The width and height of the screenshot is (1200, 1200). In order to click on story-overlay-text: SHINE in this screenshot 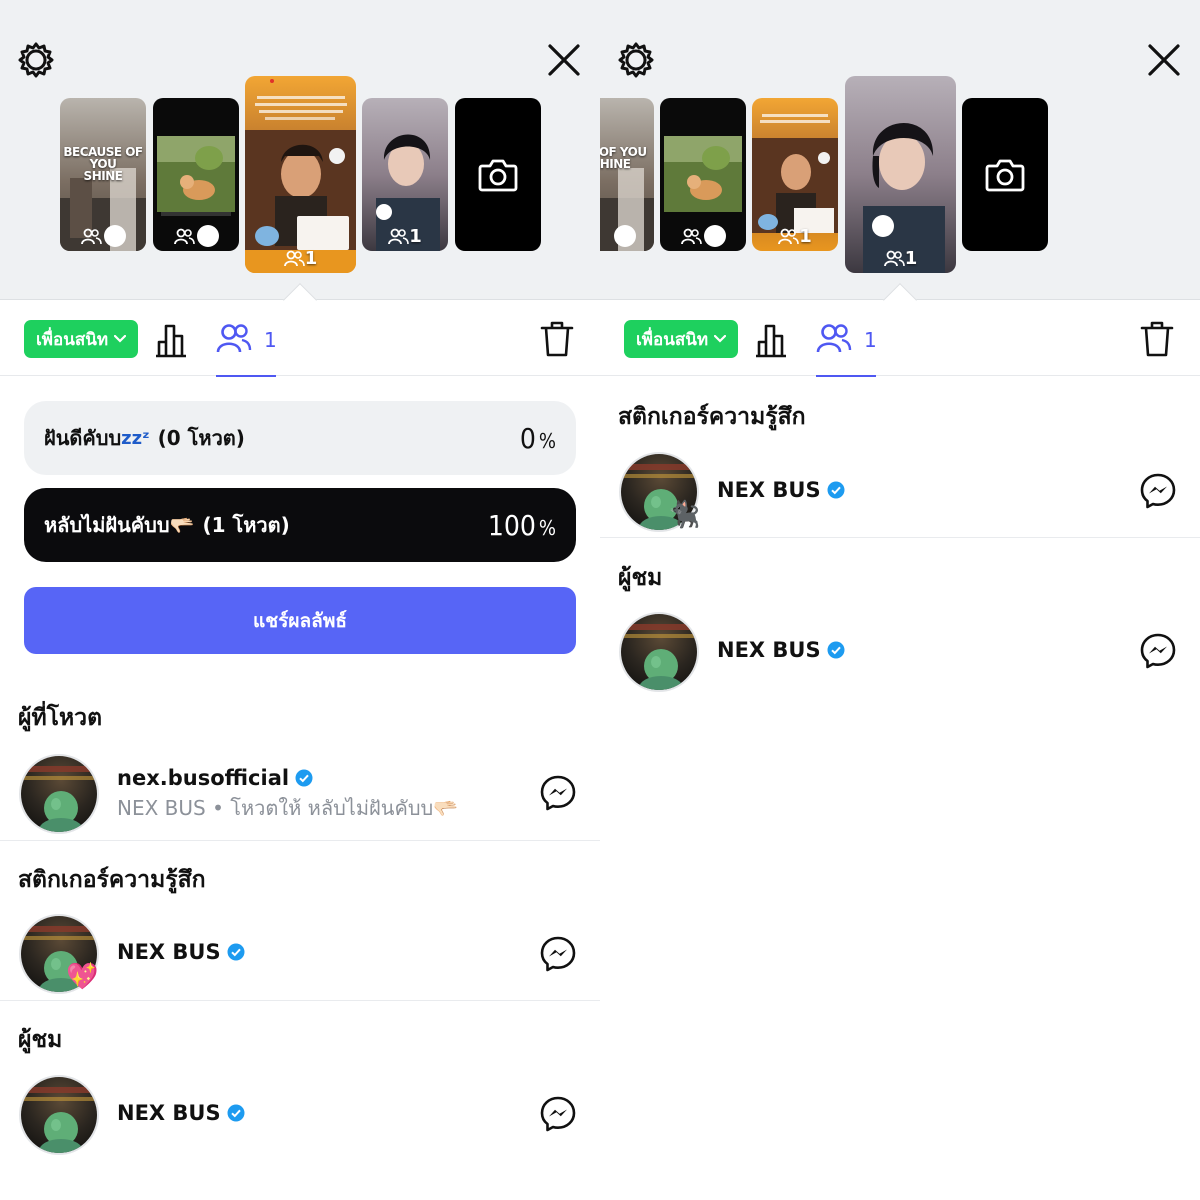, I will do `click(615, 164)`.